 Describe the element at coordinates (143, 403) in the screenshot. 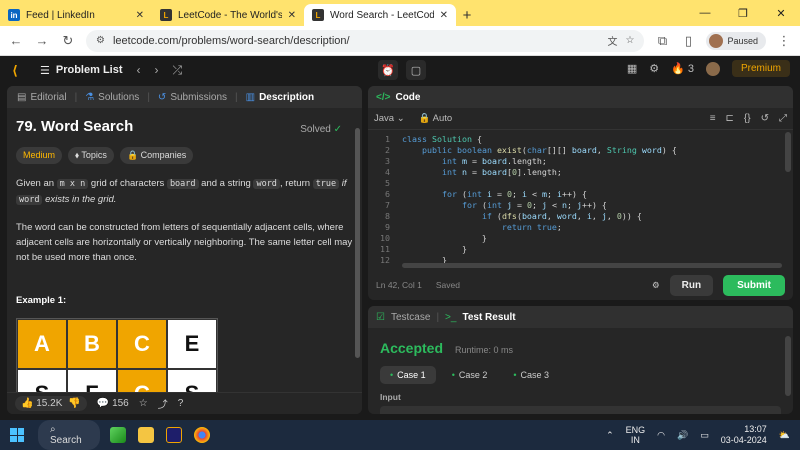

I see `favorite-star-icon: ☆` at that location.